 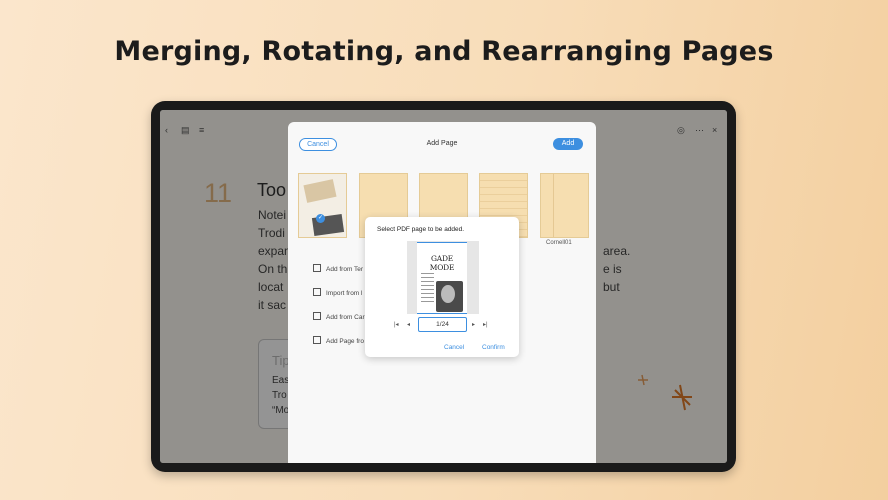 I want to click on sheet-title: Add Page, so click(x=442, y=143).